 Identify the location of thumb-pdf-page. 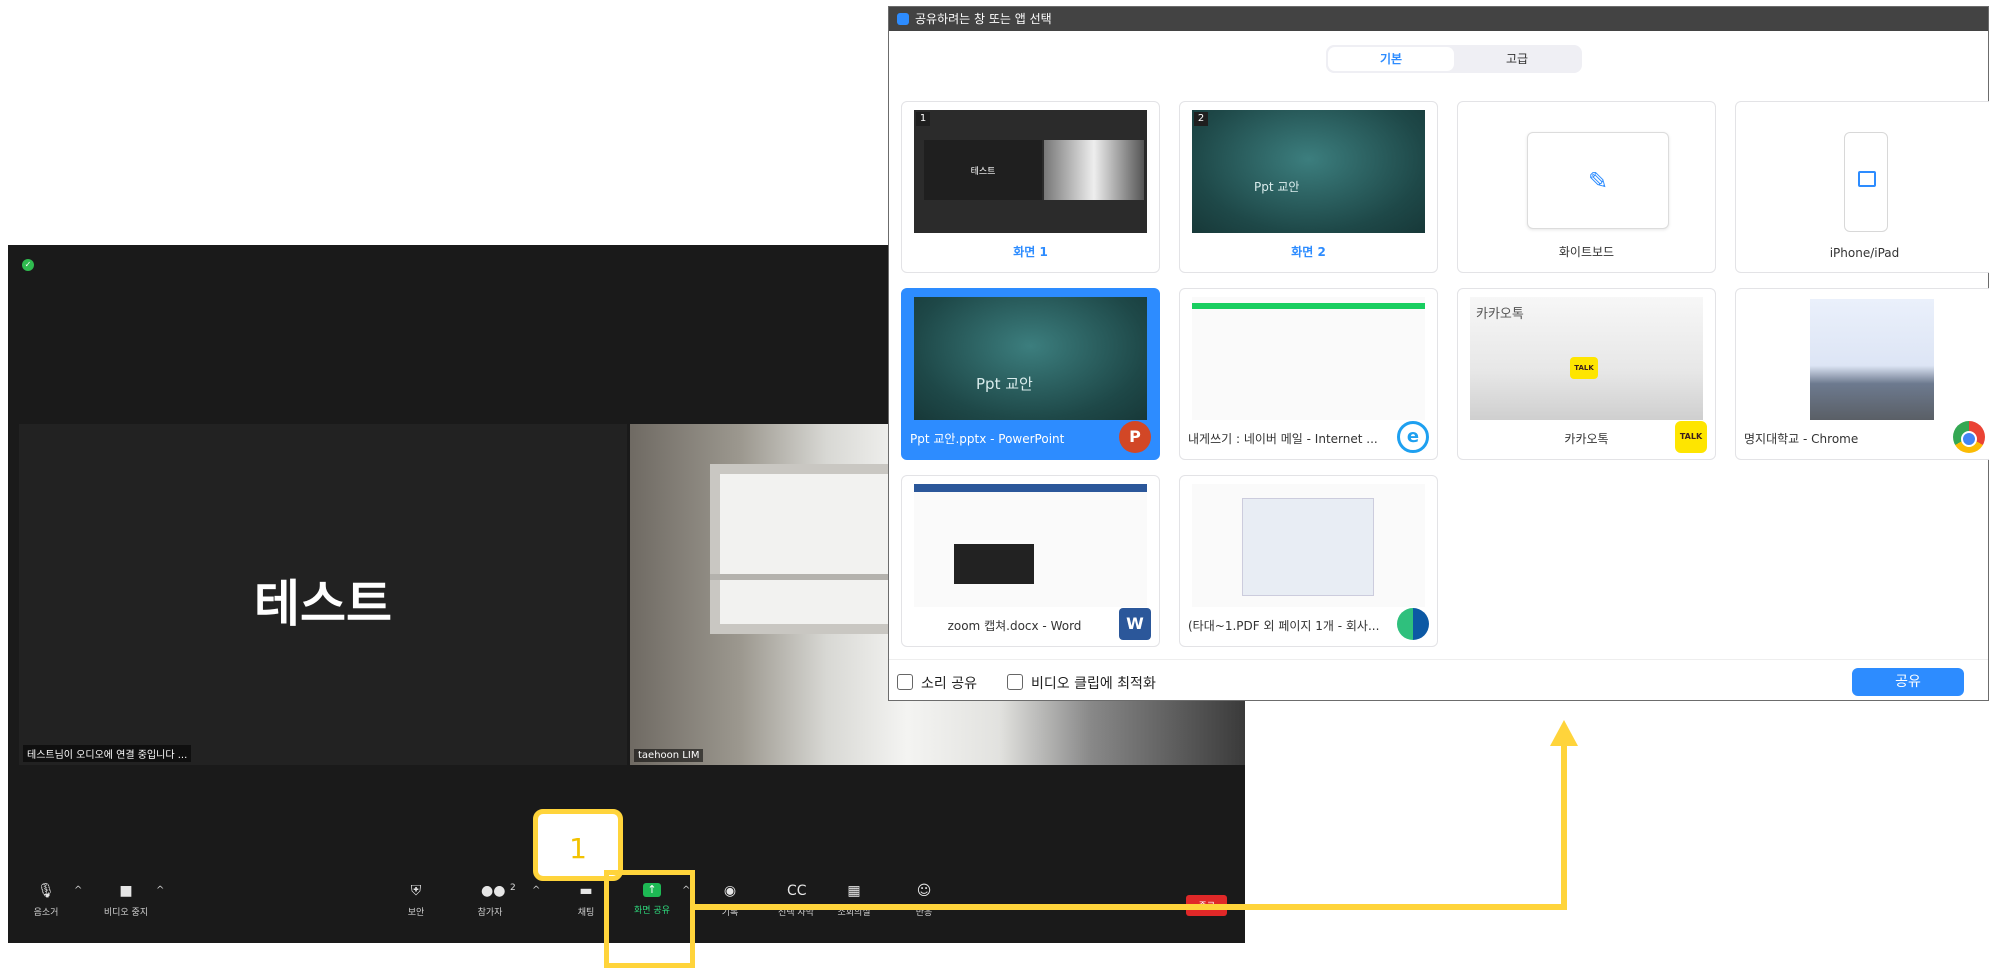
(1308, 547).